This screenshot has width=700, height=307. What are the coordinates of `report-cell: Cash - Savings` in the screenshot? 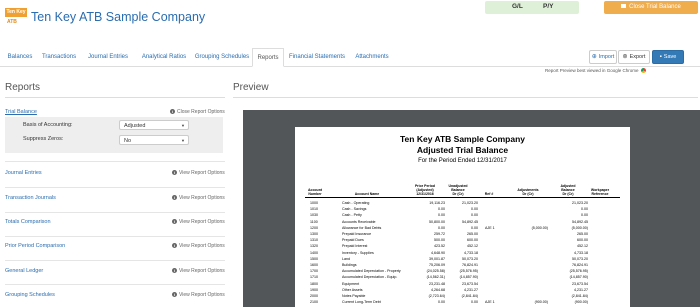 It's located at (354, 209).